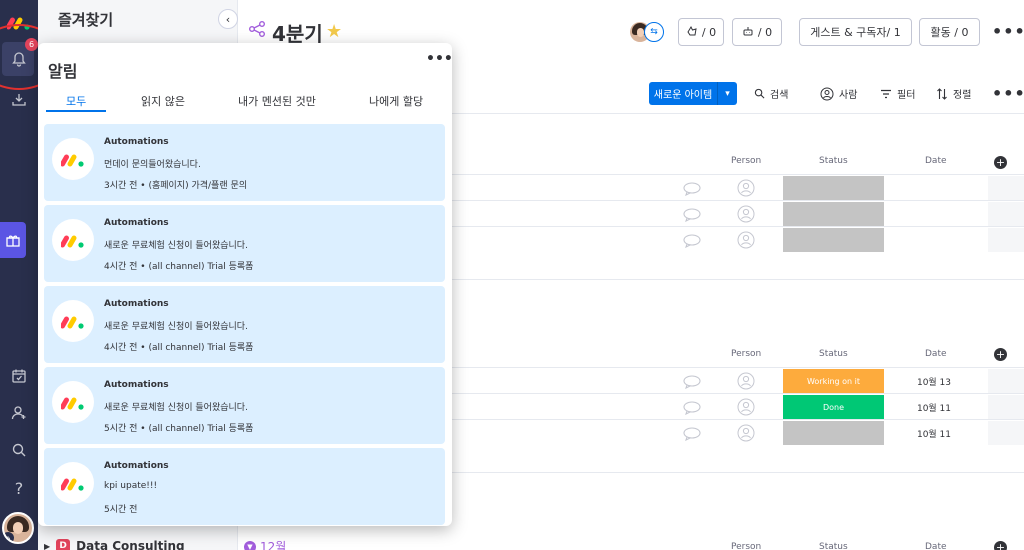 Image resolution: width=1024 pixels, height=550 pixels. I want to click on status-cell: Working on it, so click(833, 381).